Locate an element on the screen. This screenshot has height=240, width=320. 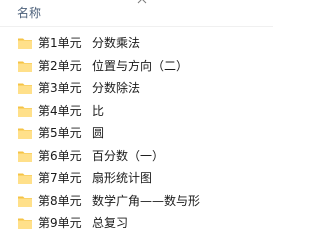
folder-unit-label: 第9单元 is located at coordinates (60, 223).